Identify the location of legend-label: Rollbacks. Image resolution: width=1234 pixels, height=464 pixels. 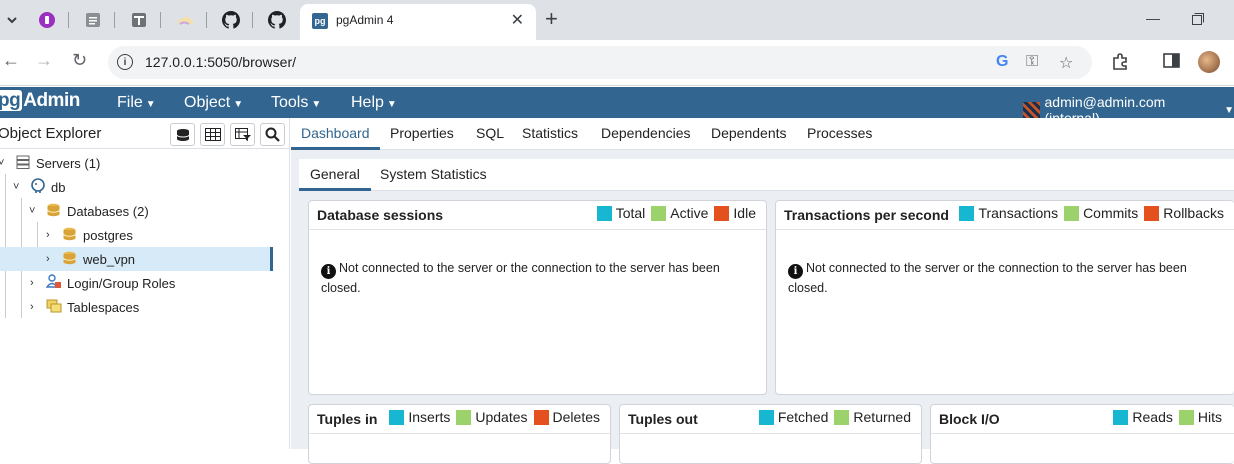
(1193, 213).